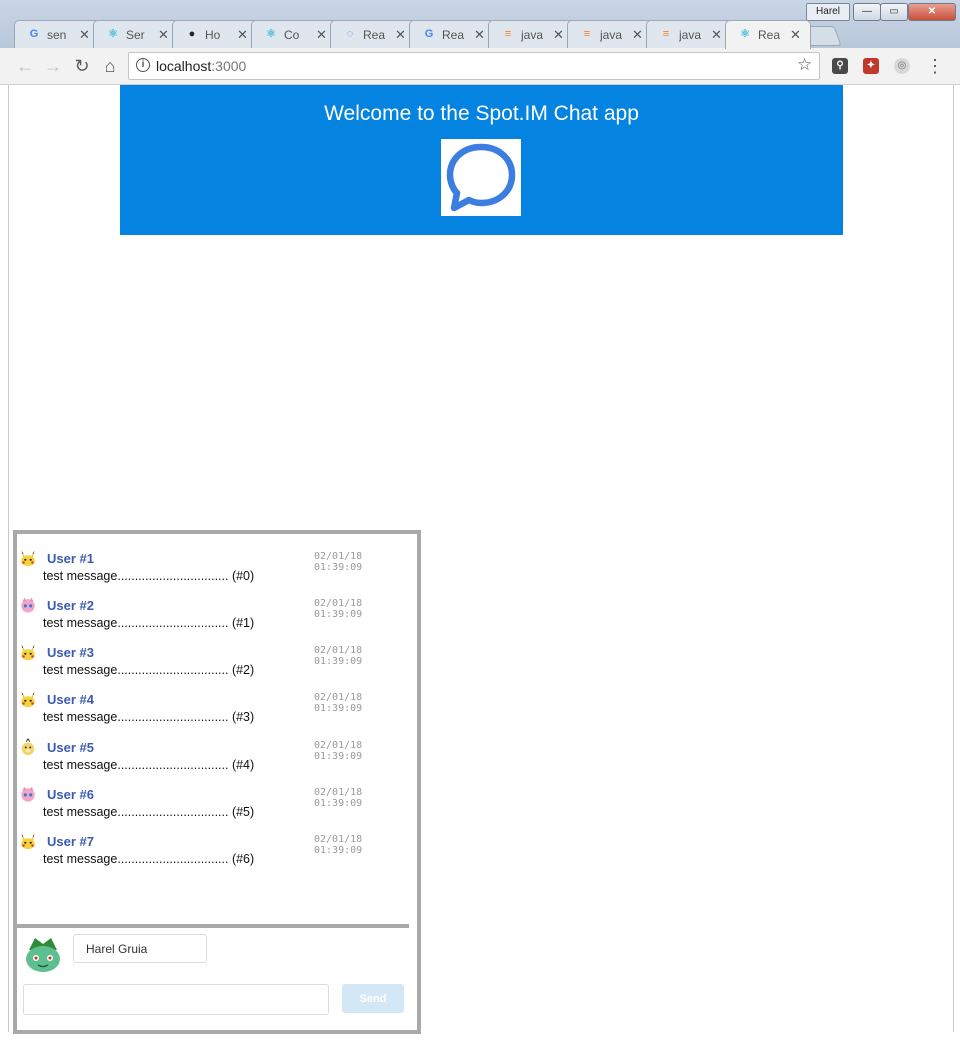  Describe the element at coordinates (176, 999) in the screenshot. I see `message-input` at that location.